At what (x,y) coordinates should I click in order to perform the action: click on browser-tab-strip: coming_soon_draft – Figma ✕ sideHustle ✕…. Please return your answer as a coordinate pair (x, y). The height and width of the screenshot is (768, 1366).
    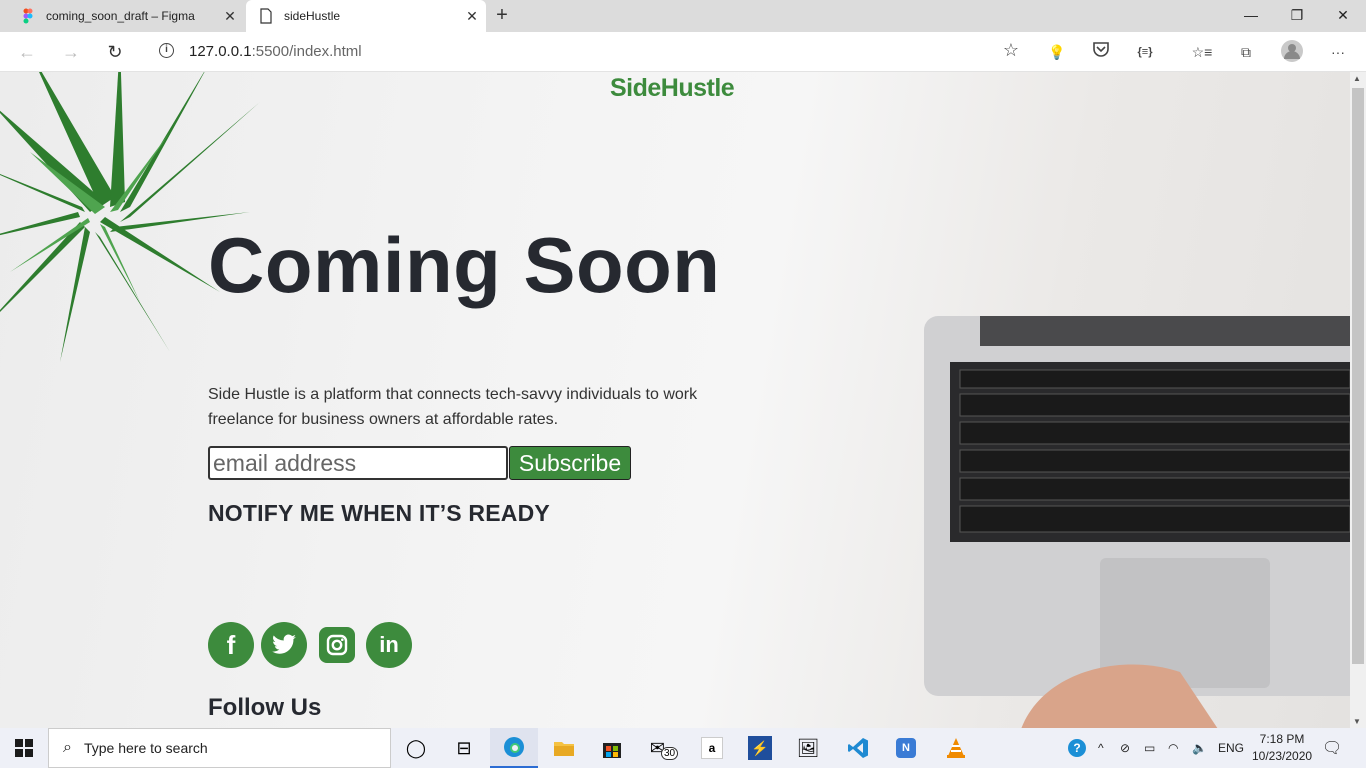
    Looking at the image, I should click on (683, 16).